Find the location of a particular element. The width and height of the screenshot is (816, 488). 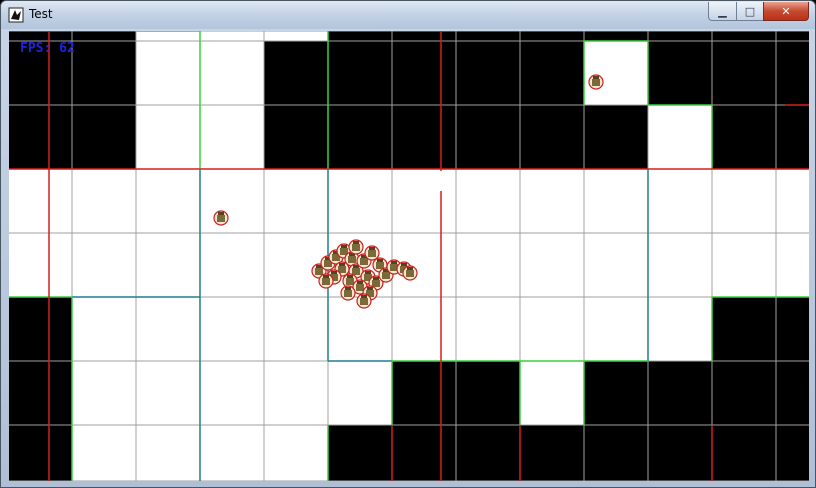

maximize-button: □ is located at coordinates (750, 11).